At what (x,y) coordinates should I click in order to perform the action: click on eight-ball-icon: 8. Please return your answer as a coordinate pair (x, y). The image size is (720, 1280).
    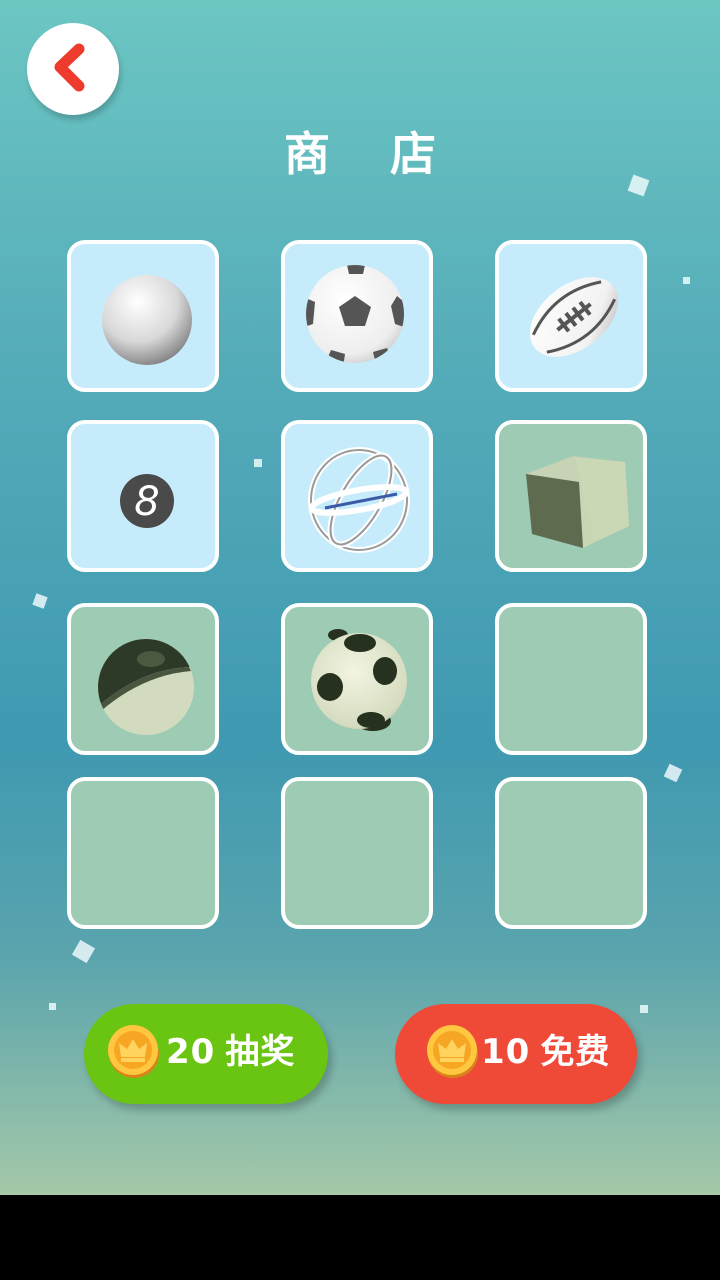
    Looking at the image, I should click on (147, 501).